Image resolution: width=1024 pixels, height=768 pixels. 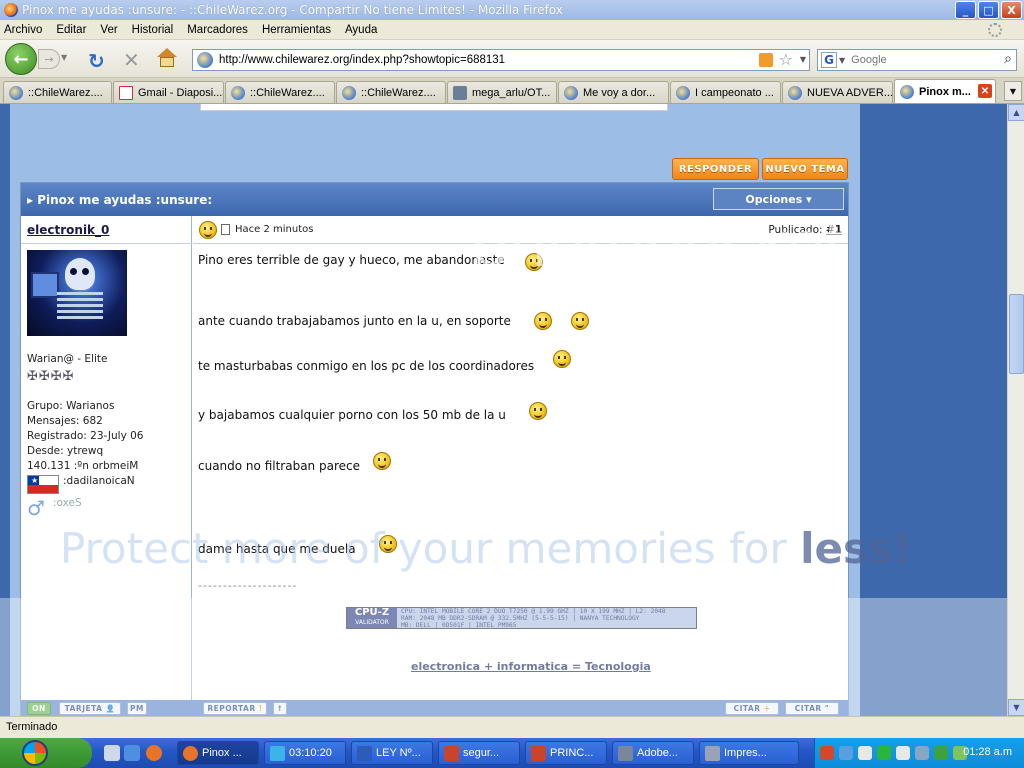 What do you see at coordinates (49, 59) in the screenshot?
I see `forward-button: →` at bounding box center [49, 59].